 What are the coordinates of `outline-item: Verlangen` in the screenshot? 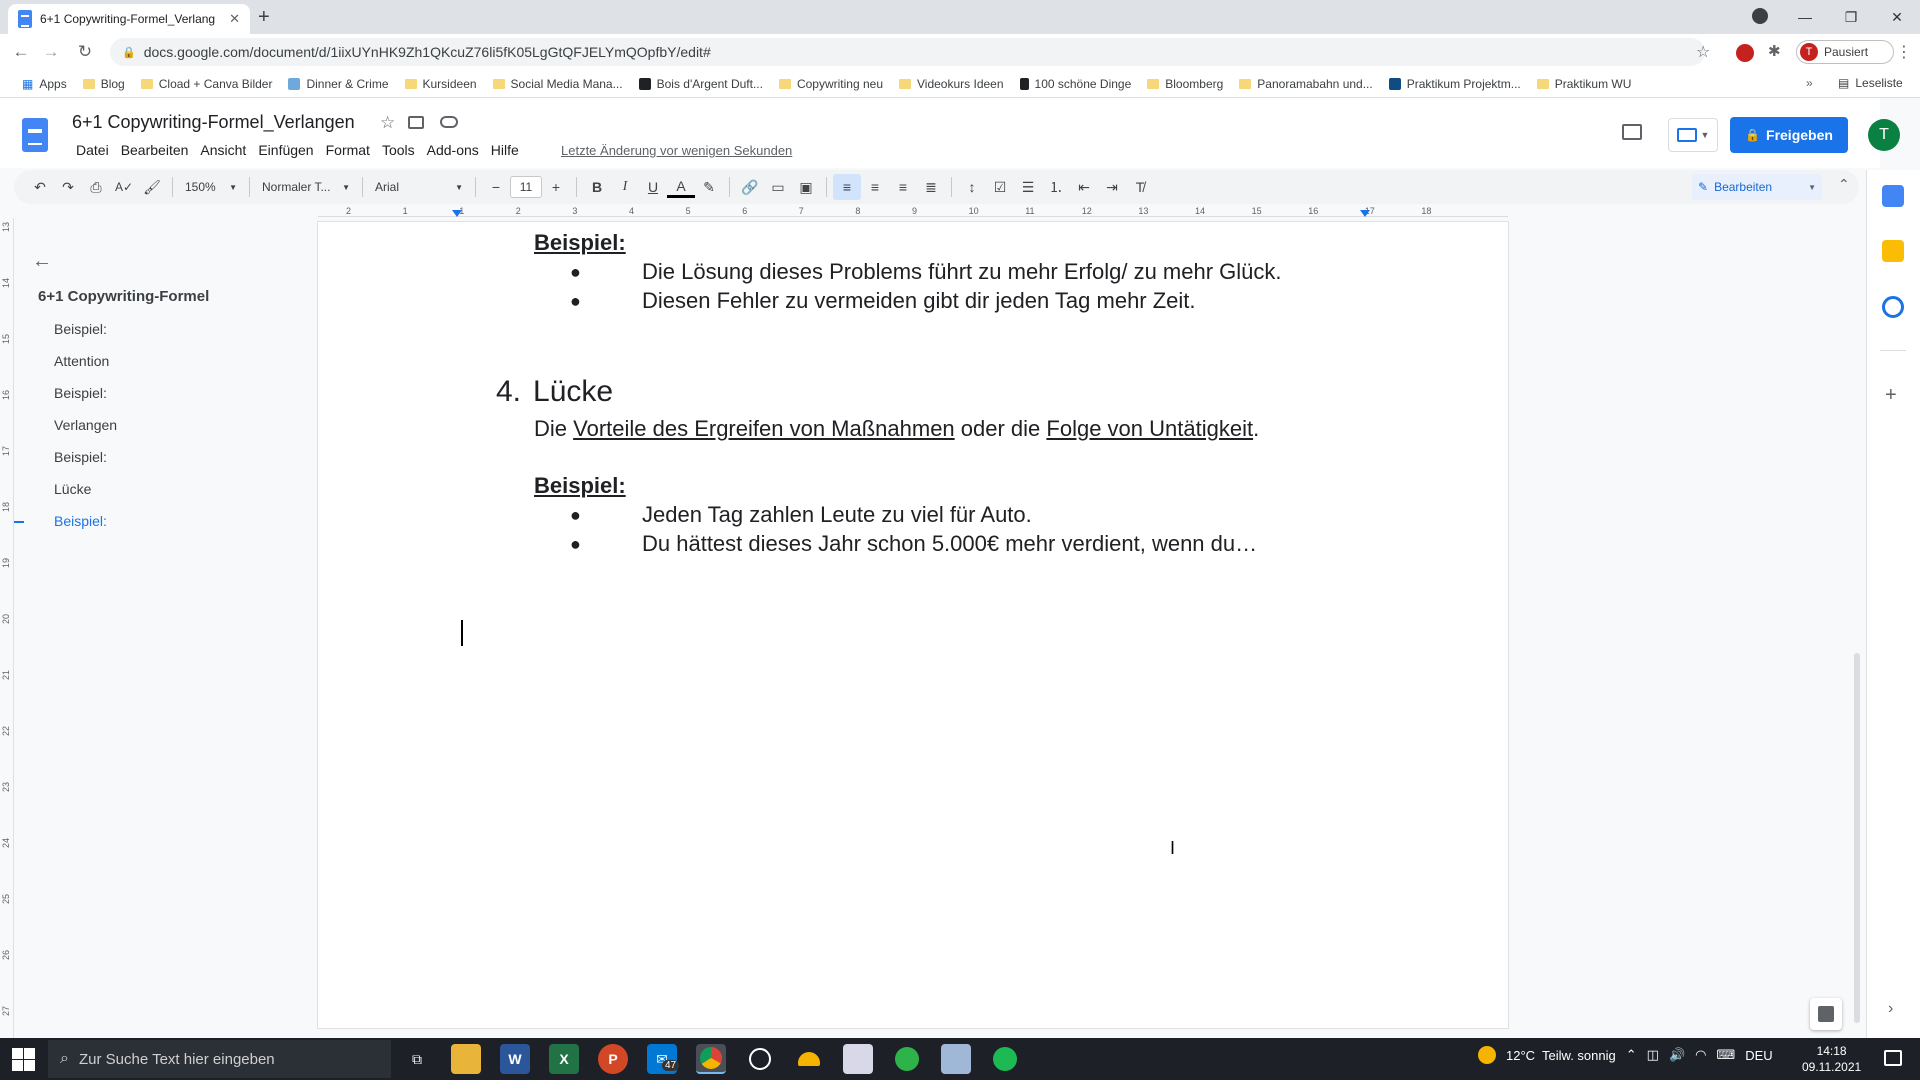 It's located at (85, 425).